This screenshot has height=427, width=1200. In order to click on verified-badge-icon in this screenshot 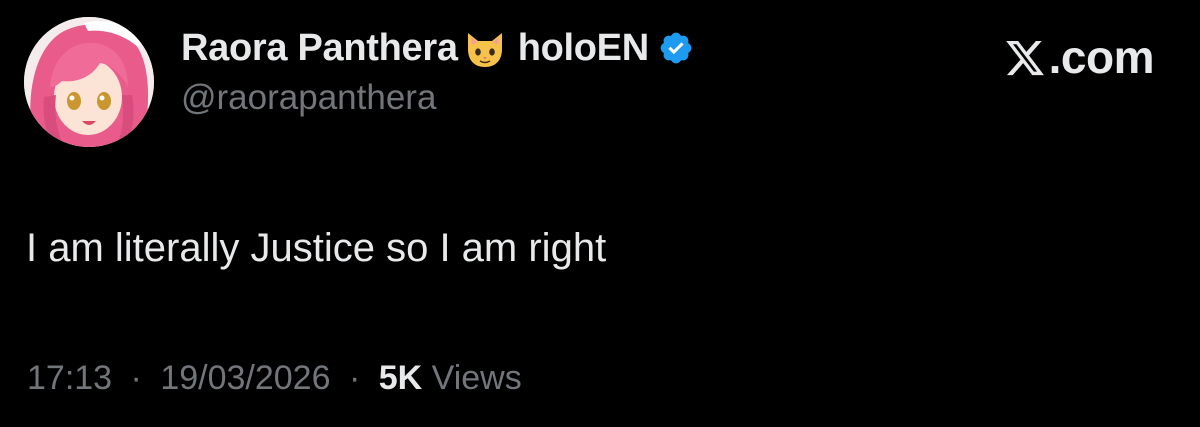, I will do `click(676, 48)`.